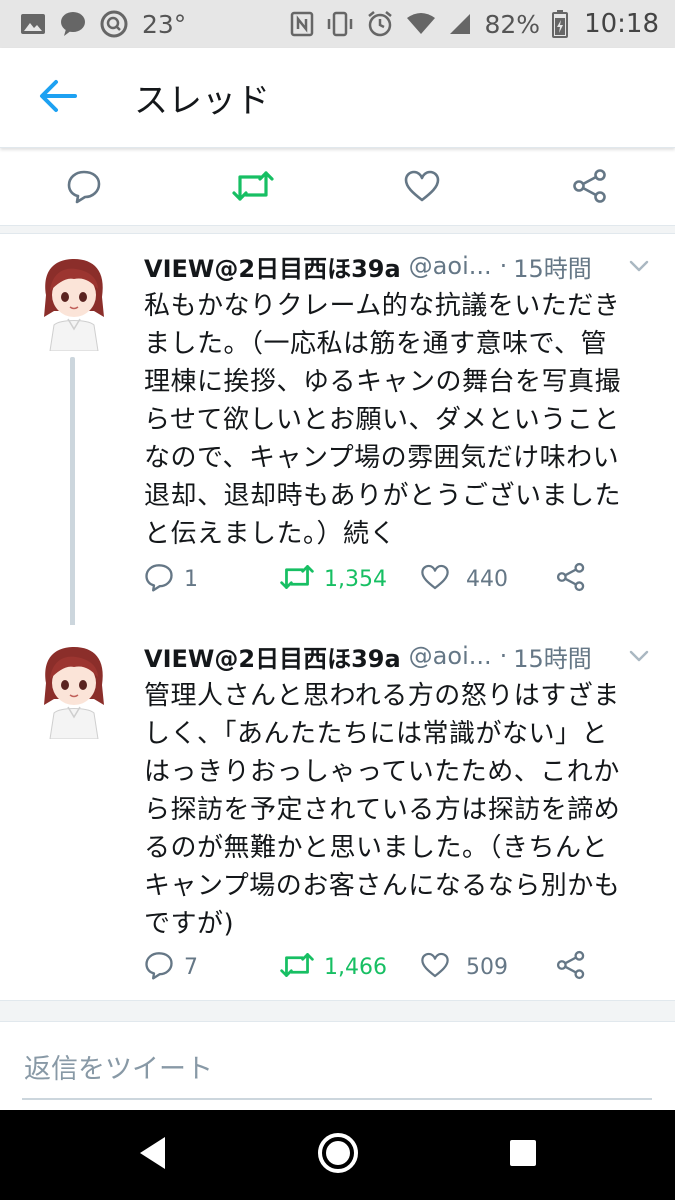  Describe the element at coordinates (487, 579) in the screenshot. I see `like-count: 440` at that location.